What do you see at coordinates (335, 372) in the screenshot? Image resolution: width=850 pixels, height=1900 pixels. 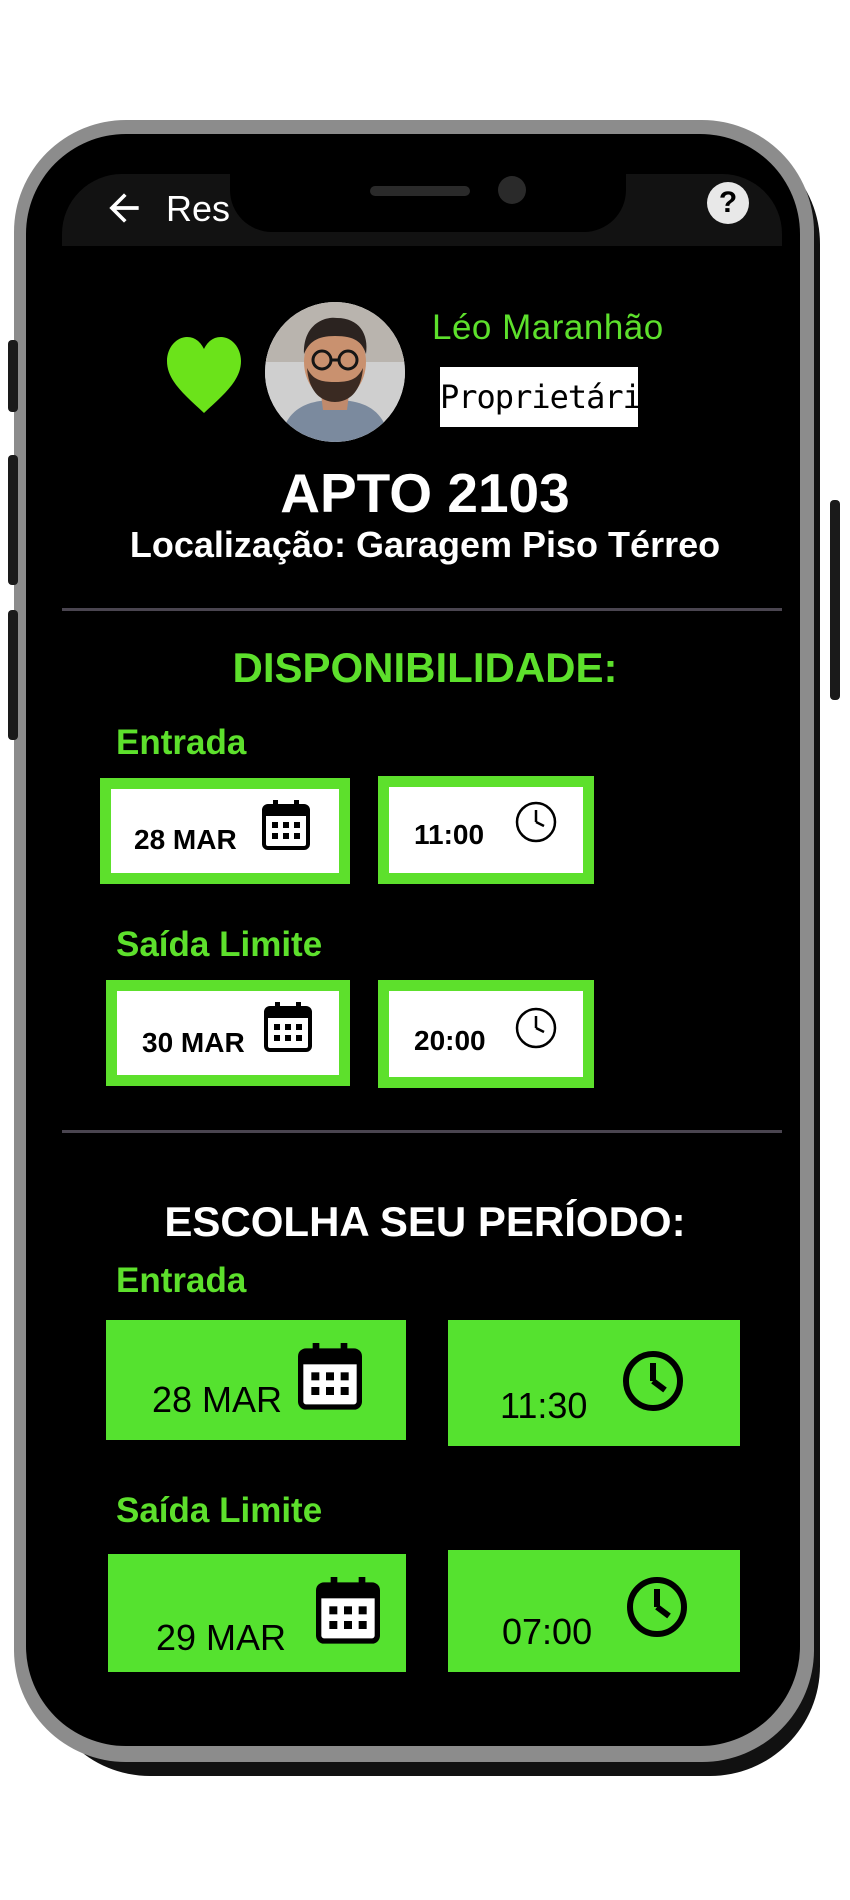 I see `avatar` at bounding box center [335, 372].